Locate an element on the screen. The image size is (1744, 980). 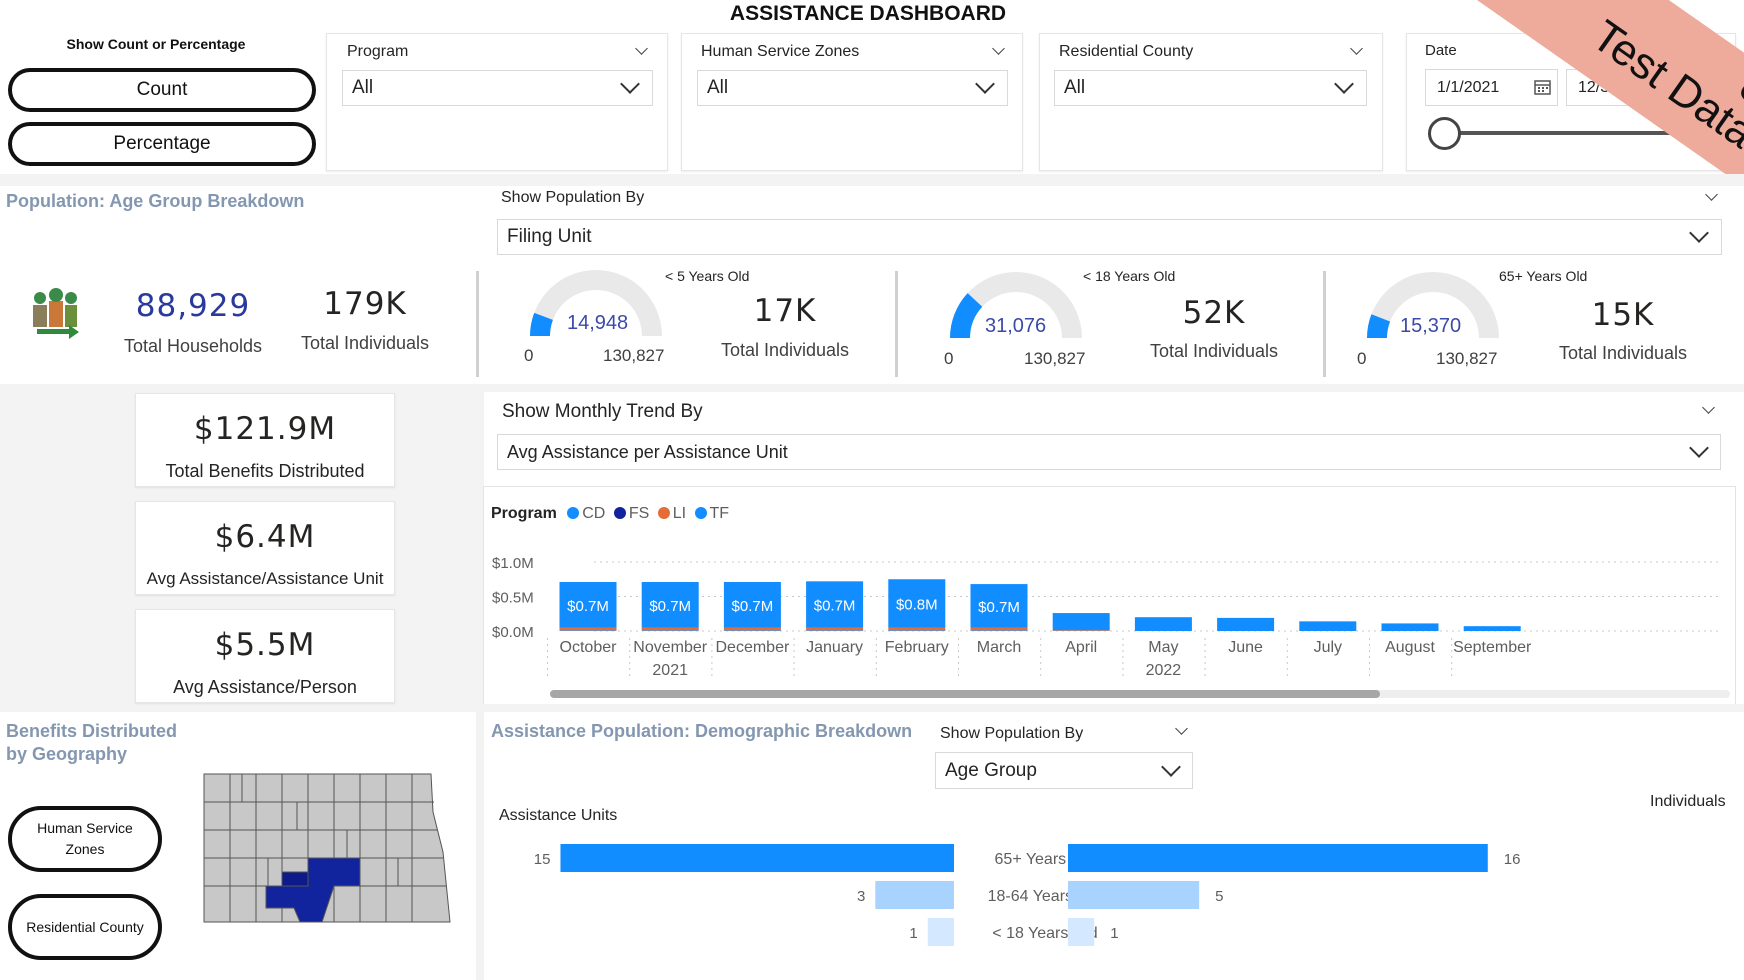
population-show-by-dropdown: Filing Unit is located at coordinates (1109, 237).